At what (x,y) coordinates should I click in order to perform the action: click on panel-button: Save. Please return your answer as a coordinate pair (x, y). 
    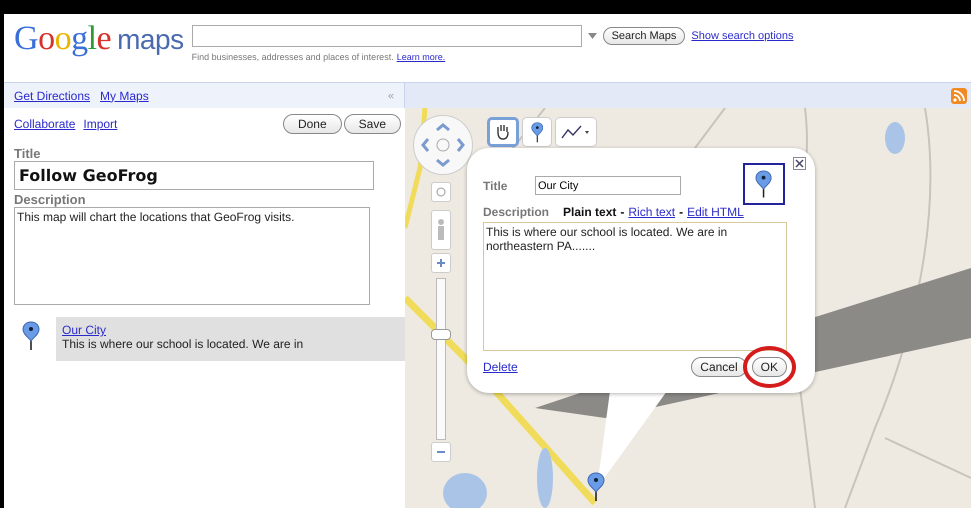
    Looking at the image, I should click on (372, 124).